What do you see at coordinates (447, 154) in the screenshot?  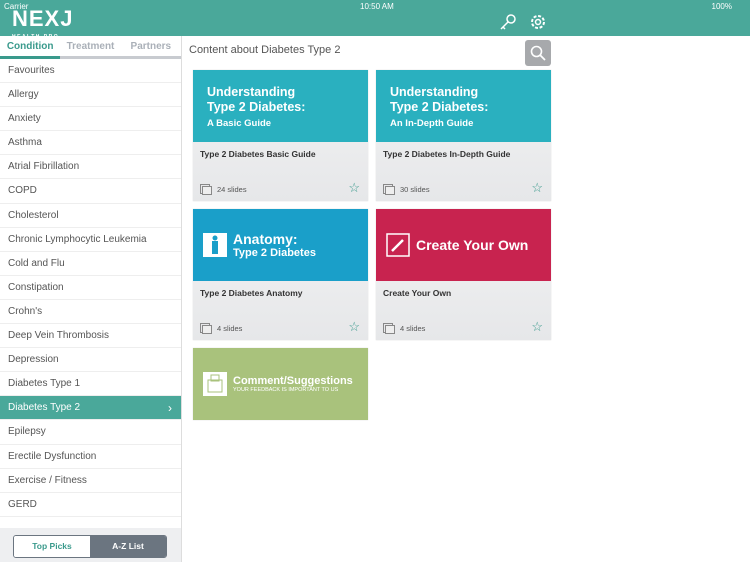 I see `card-title: Type 2 Diabetes In-Depth Guide` at bounding box center [447, 154].